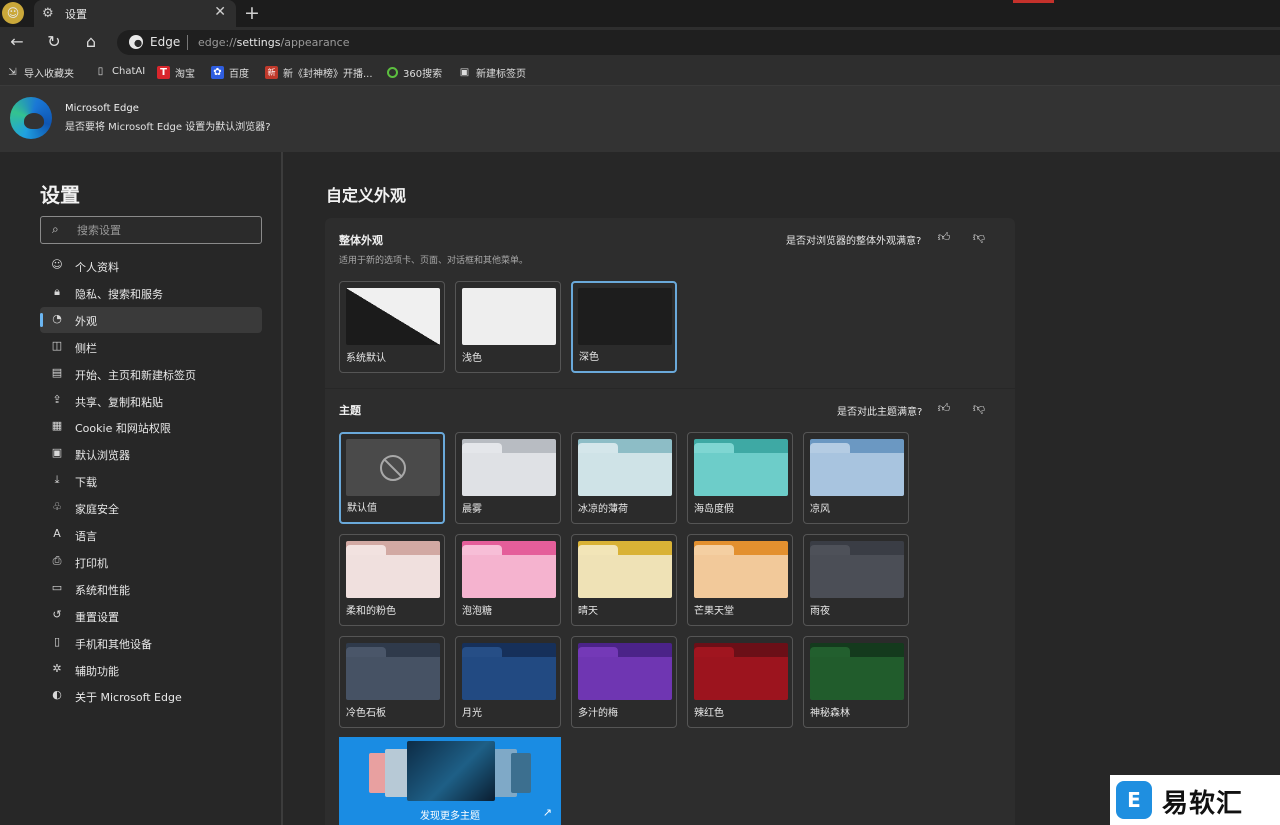 The image size is (1280, 825). Describe the element at coordinates (366, 195) in the screenshot. I see `page-title: 自定义外观` at that location.